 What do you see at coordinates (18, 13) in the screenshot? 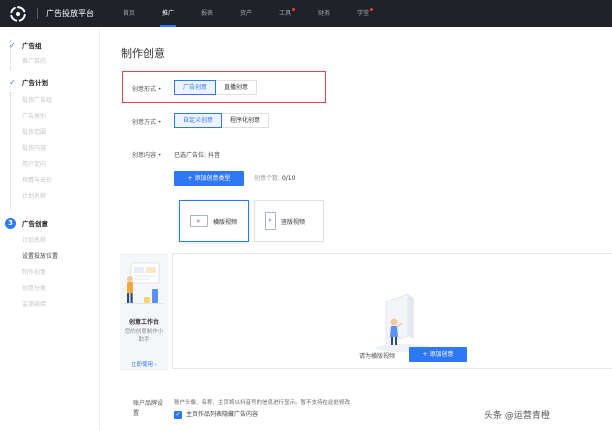
I see `platform-logo-icon` at bounding box center [18, 13].